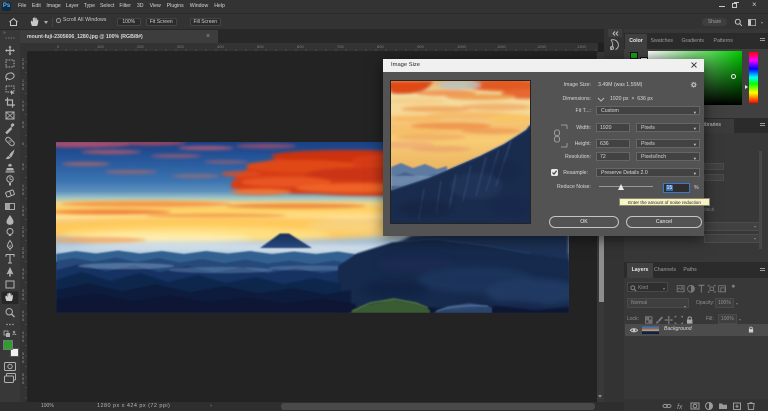  What do you see at coordinates (680, 407) in the screenshot?
I see `svg-text: fx` at bounding box center [680, 407].